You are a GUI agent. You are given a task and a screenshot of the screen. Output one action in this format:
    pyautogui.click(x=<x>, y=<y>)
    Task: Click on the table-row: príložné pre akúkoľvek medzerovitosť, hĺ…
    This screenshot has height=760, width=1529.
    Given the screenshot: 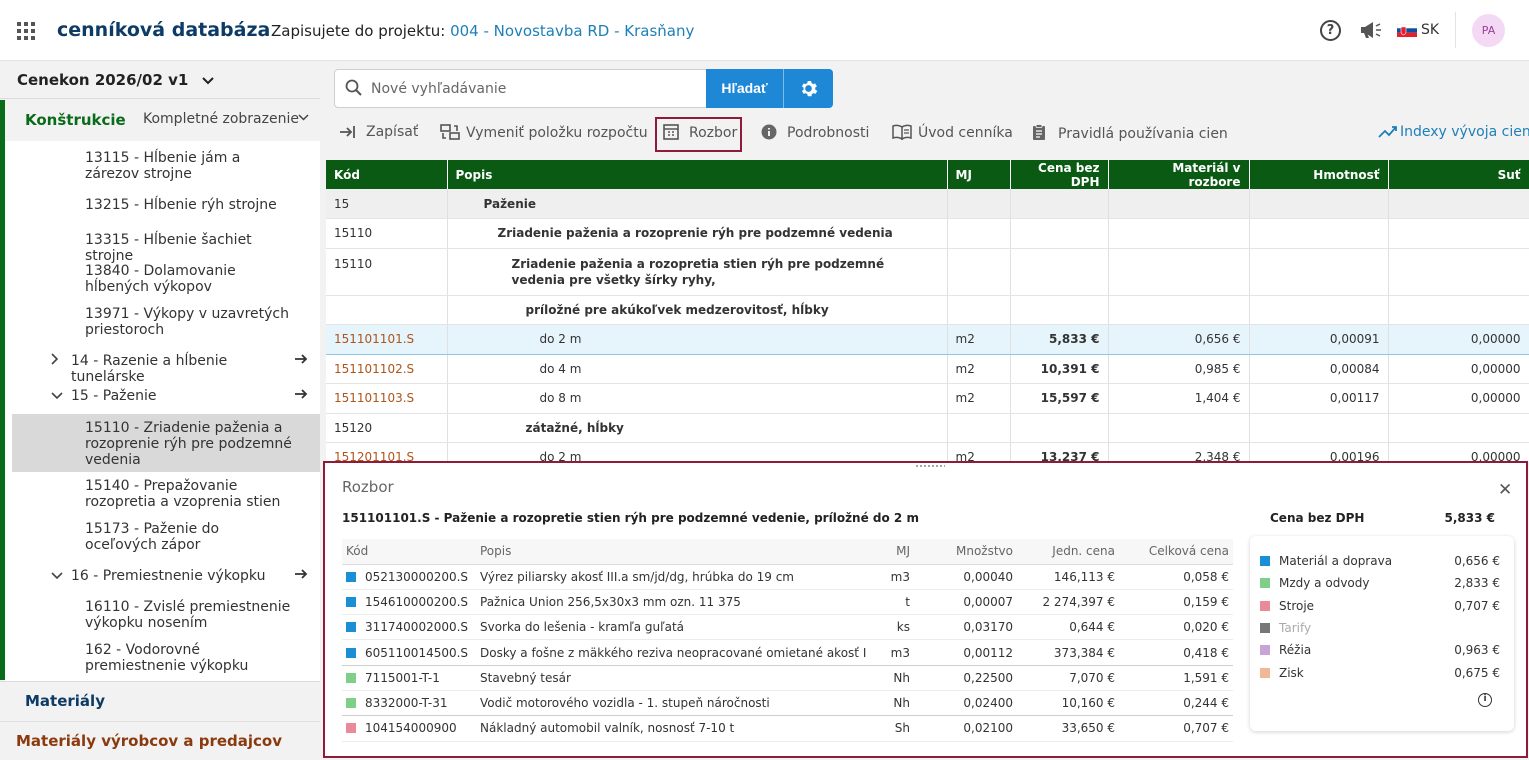 What is the action you would take?
    pyautogui.click(x=927, y=310)
    